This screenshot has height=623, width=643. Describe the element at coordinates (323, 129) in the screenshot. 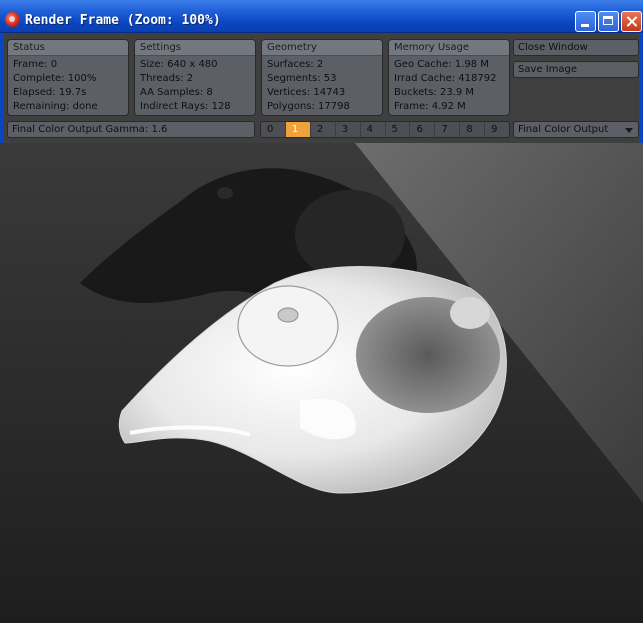

I see `page-button-2: 2` at that location.